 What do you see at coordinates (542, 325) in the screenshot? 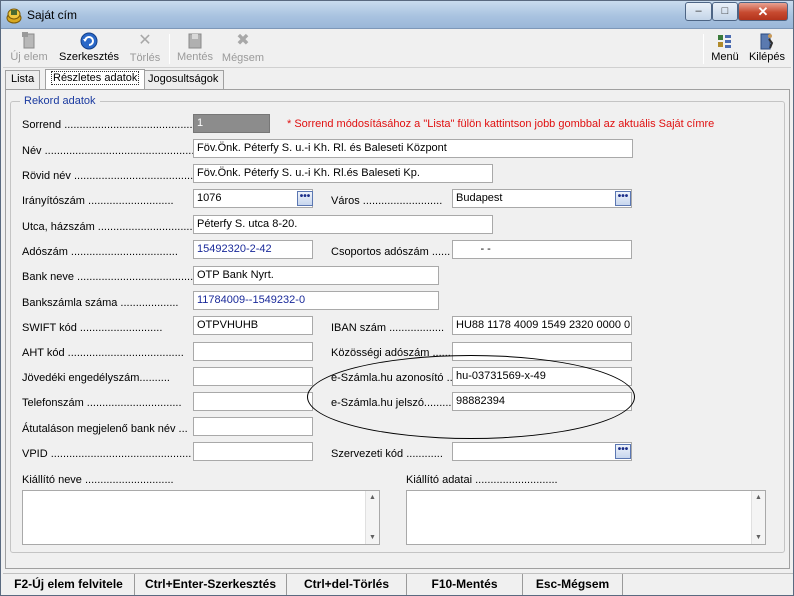
I see `iban-field: HU88 1178 4009 1549 2320 0000 0` at bounding box center [542, 325].